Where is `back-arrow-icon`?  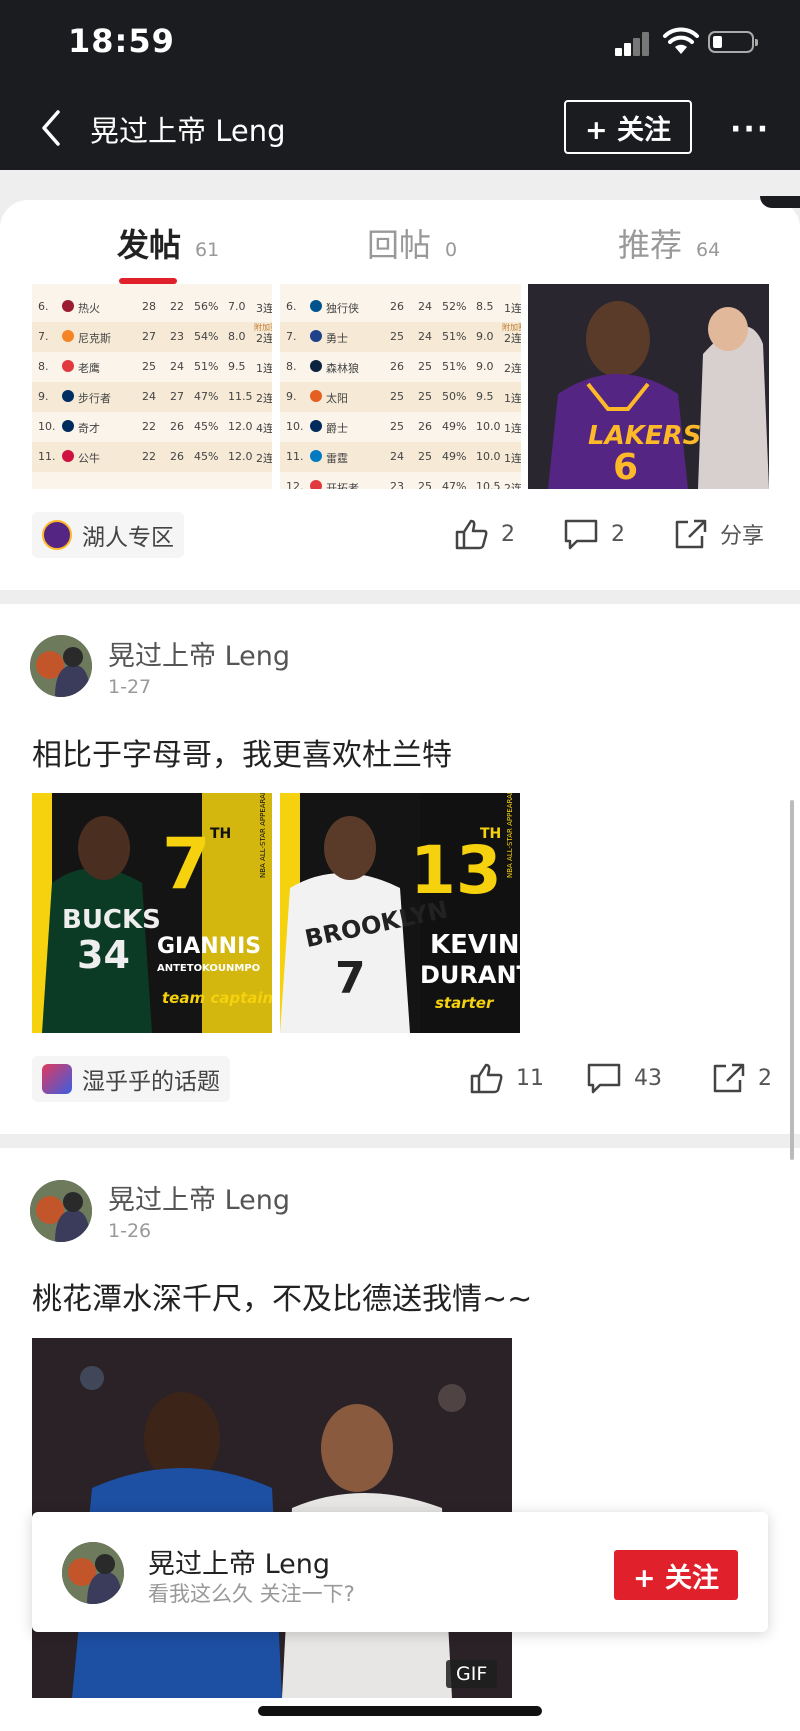
back-arrow-icon is located at coordinates (51, 128).